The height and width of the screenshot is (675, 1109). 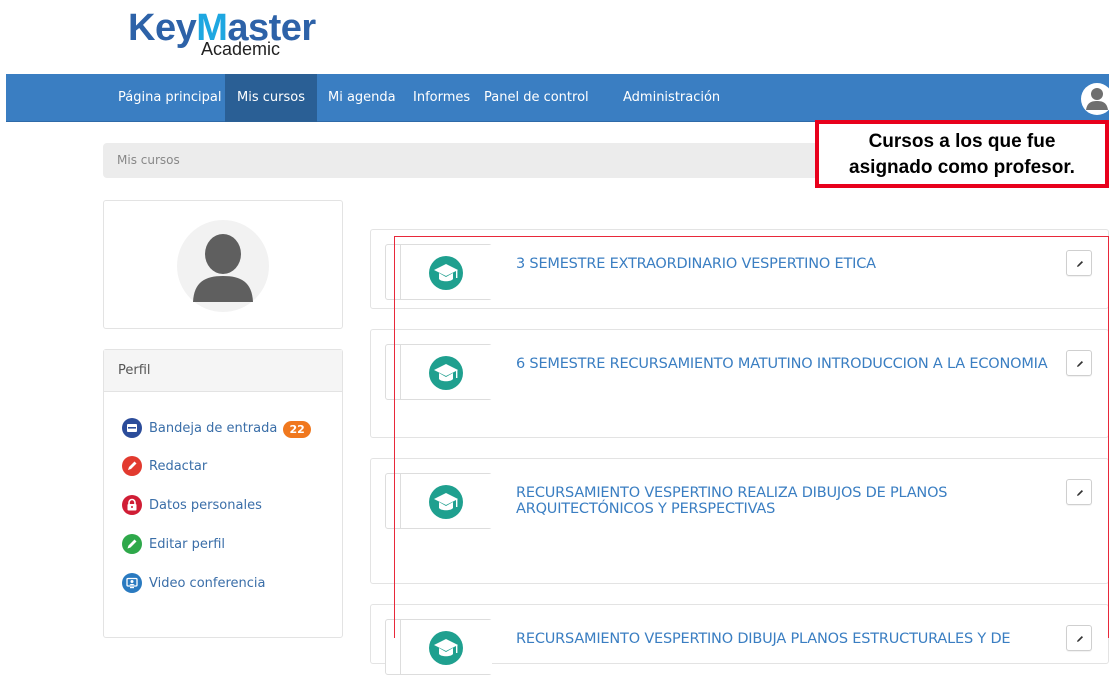 I want to click on annotation-line-1: Cursos a los que fue, so click(x=962, y=141).